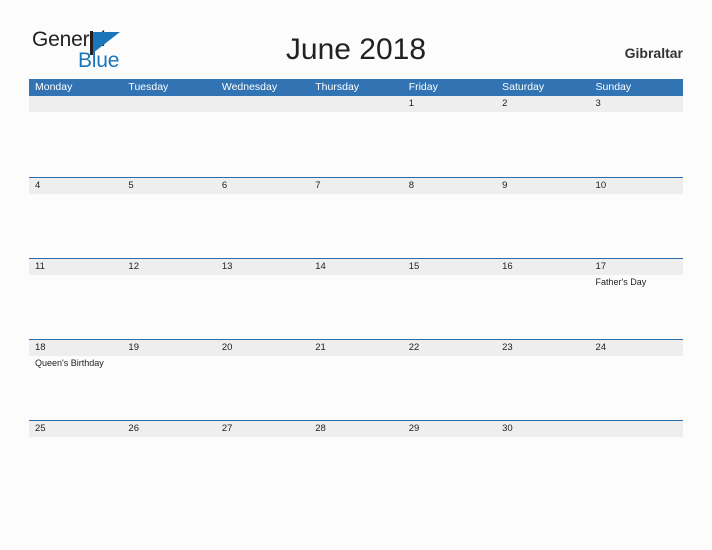 The image size is (712, 550). I want to click on week-row: 4 5 6 7 8 9 10, so click(356, 217).